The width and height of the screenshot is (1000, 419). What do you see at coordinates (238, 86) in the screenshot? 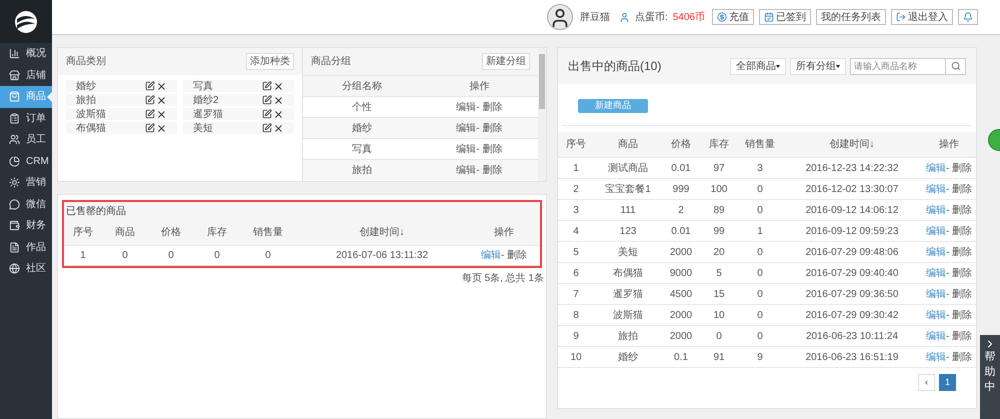
I see `category-item: 写真` at bounding box center [238, 86].